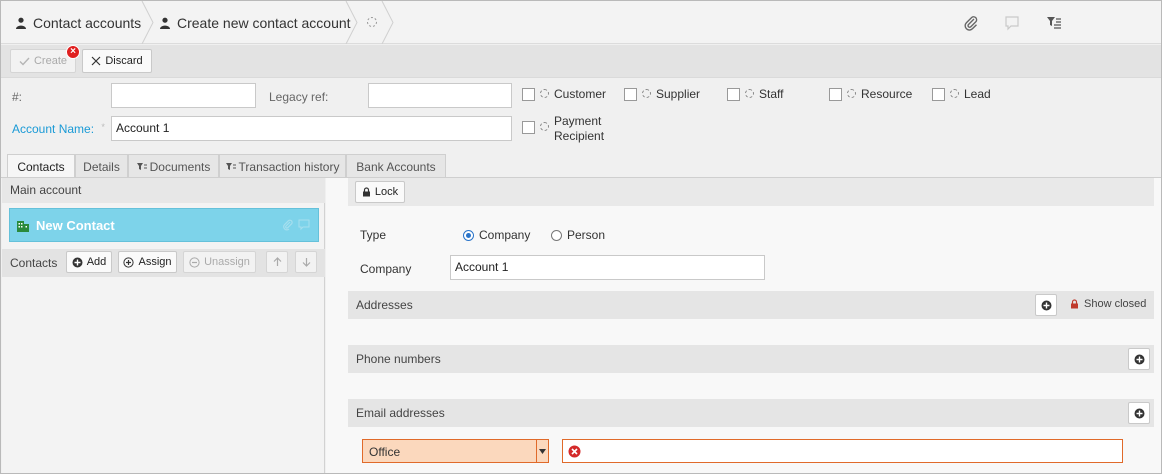 The width and height of the screenshot is (1162, 474). I want to click on account-name-label: Account Name: *, so click(58, 129).